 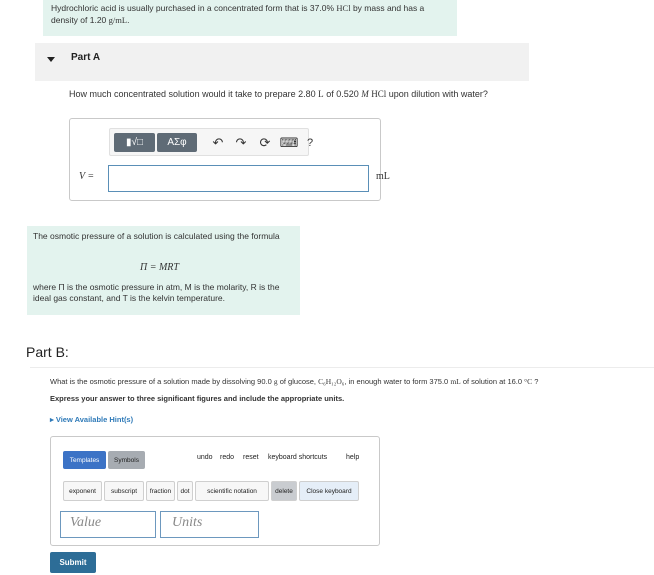 I want to click on redo-link: redo, so click(x=227, y=457).